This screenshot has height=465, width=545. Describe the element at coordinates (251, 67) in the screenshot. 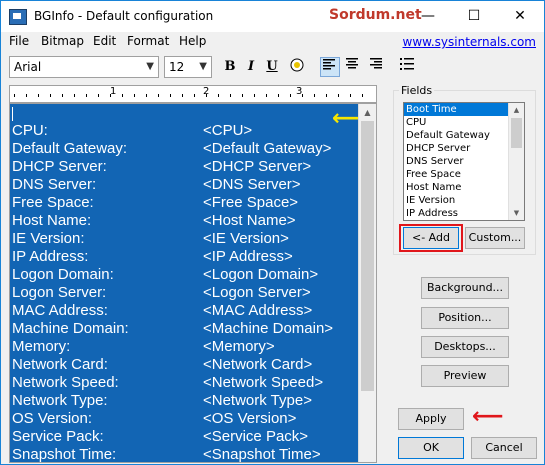

I see `italic-button: I` at that location.